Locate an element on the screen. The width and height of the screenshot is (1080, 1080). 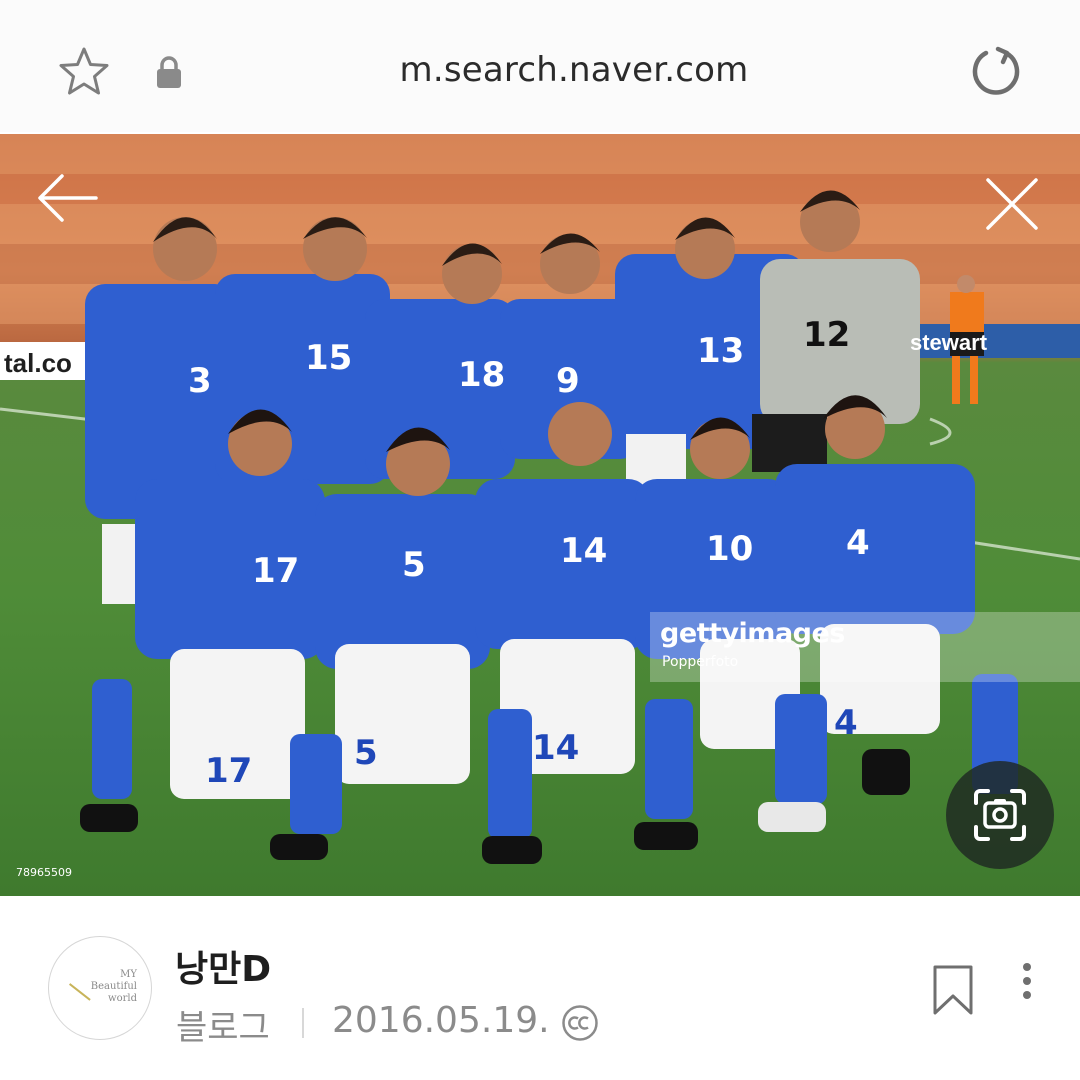
url-text: m.search.naver.com is located at coordinates (540, 70).